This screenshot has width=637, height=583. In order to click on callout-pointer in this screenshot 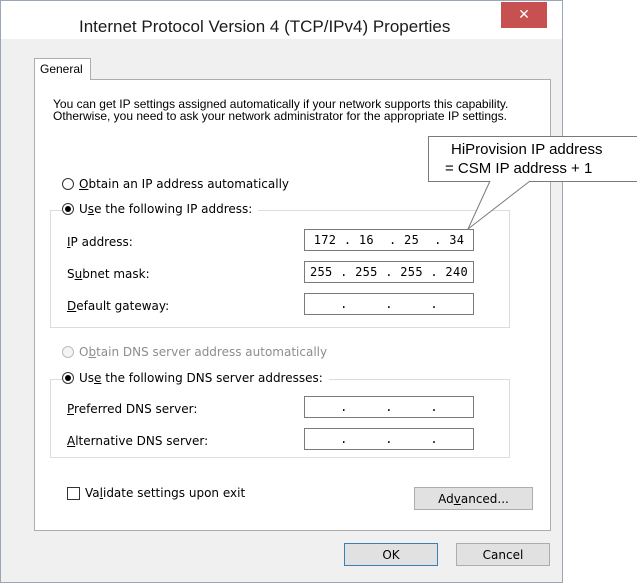, I will do `click(499, 205)`.